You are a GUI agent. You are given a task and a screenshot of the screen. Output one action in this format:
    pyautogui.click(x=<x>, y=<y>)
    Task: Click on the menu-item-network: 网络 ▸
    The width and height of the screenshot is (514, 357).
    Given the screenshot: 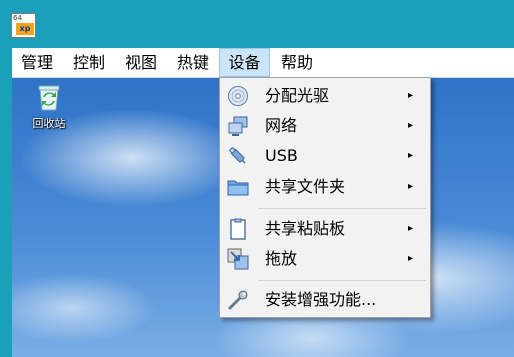 What is the action you would take?
    pyautogui.click(x=325, y=126)
    